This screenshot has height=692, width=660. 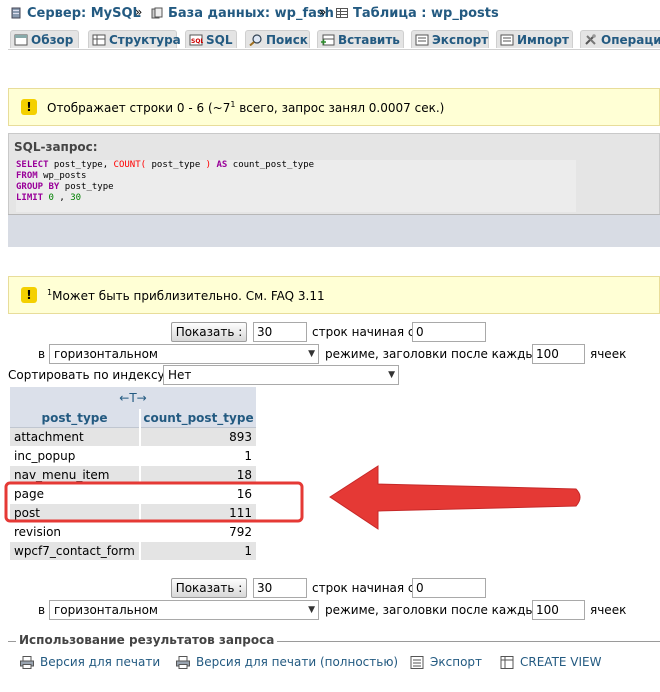 I want to click on export-label: Экспорт, so click(x=456, y=662).